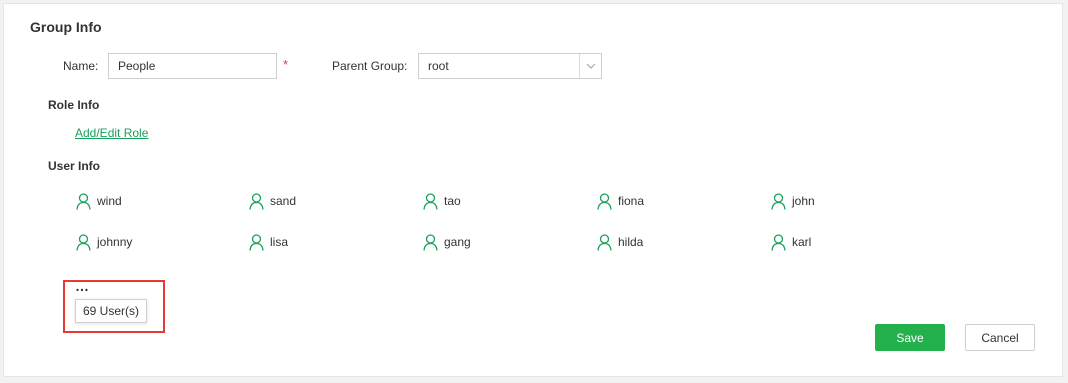 This screenshot has width=1068, height=383. I want to click on user-name: john, so click(803, 201).